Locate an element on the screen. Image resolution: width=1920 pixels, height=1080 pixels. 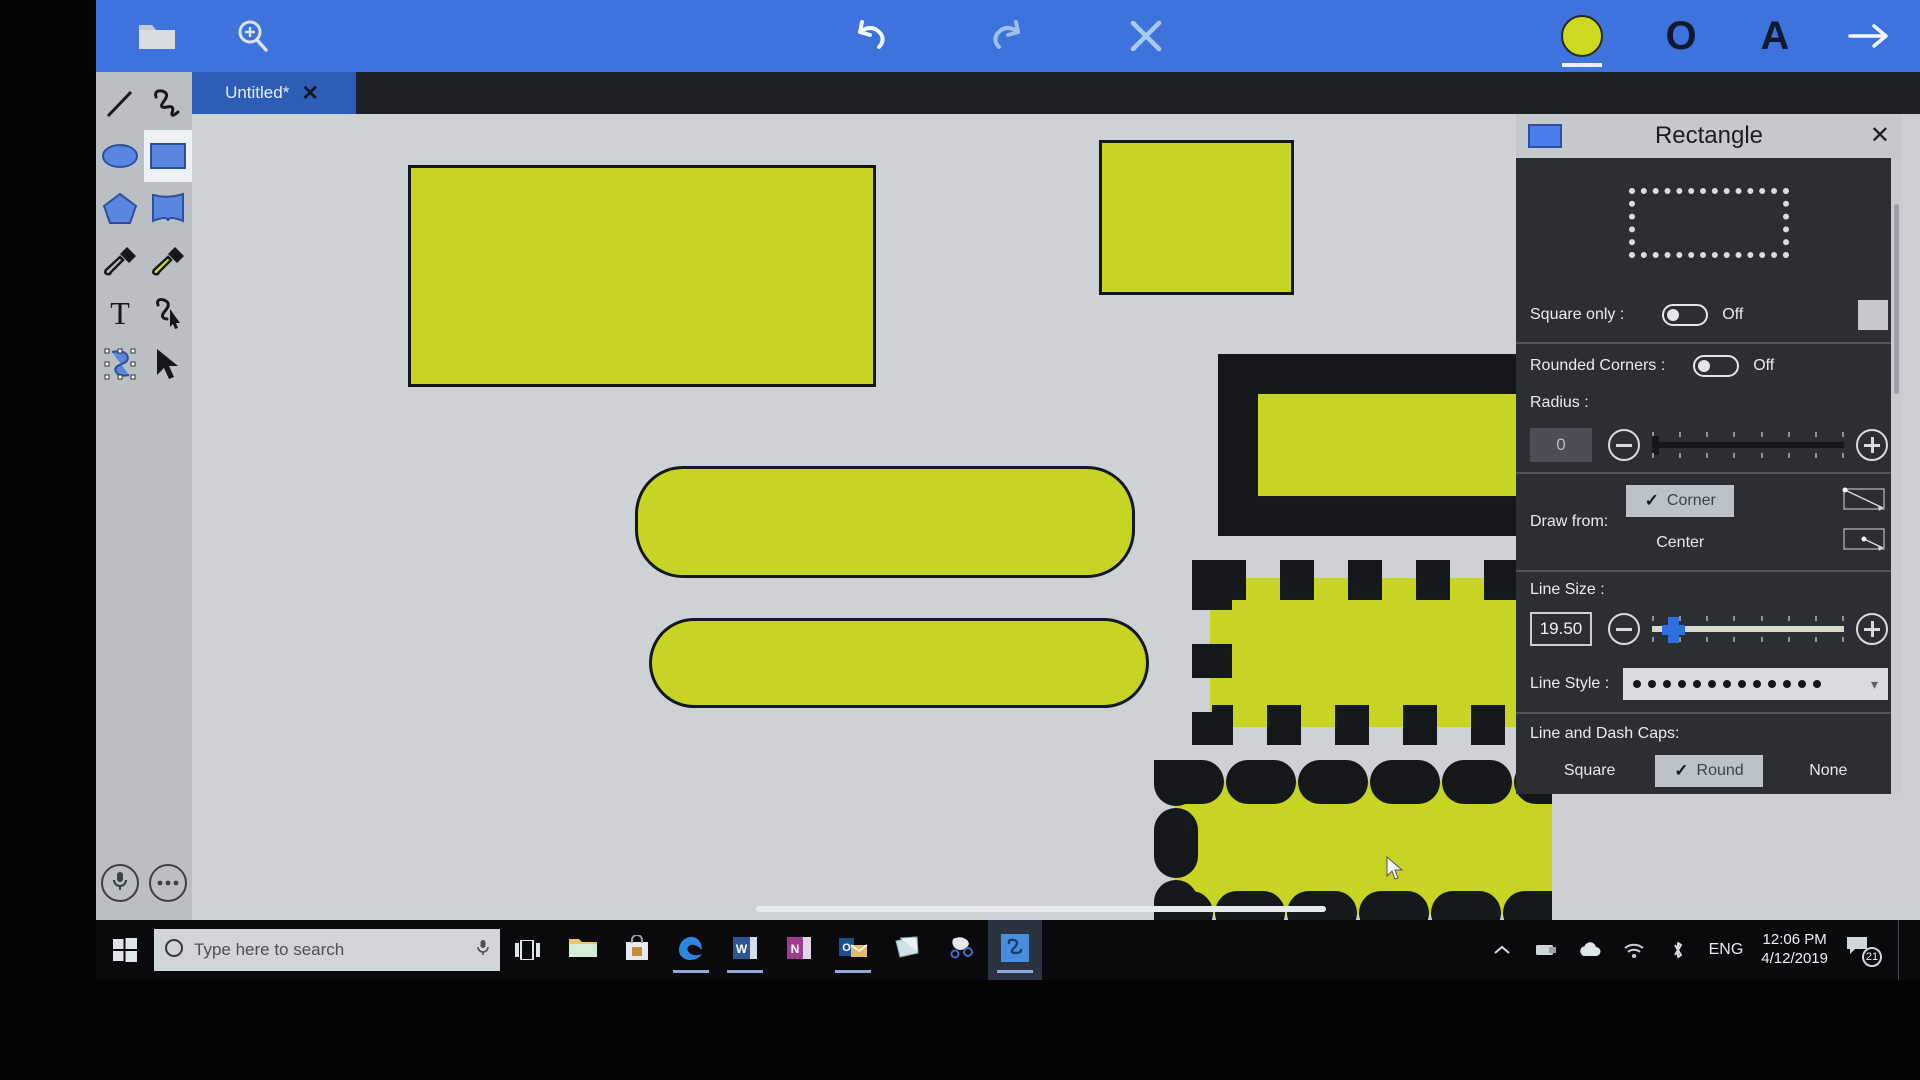
cap-square-option: Square is located at coordinates (1590, 771).